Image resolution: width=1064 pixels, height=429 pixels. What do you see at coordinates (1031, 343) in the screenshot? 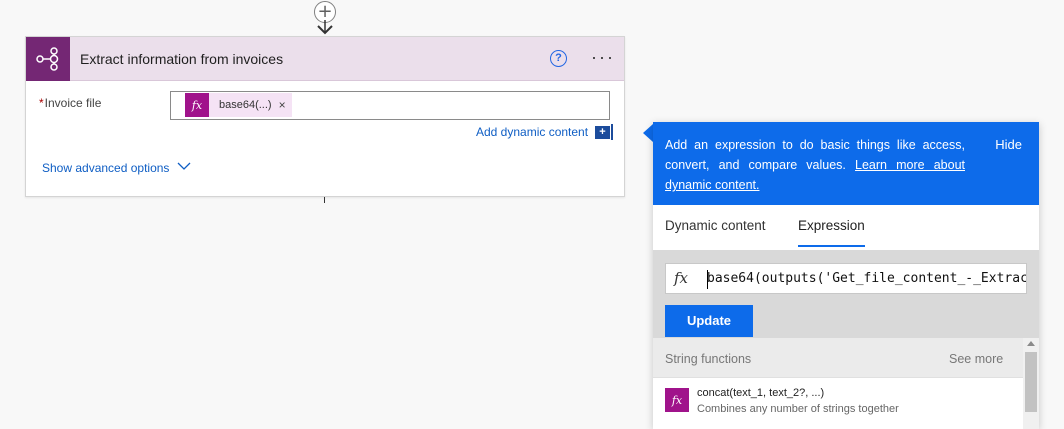
I see `scroll-up-icon` at bounding box center [1031, 343].